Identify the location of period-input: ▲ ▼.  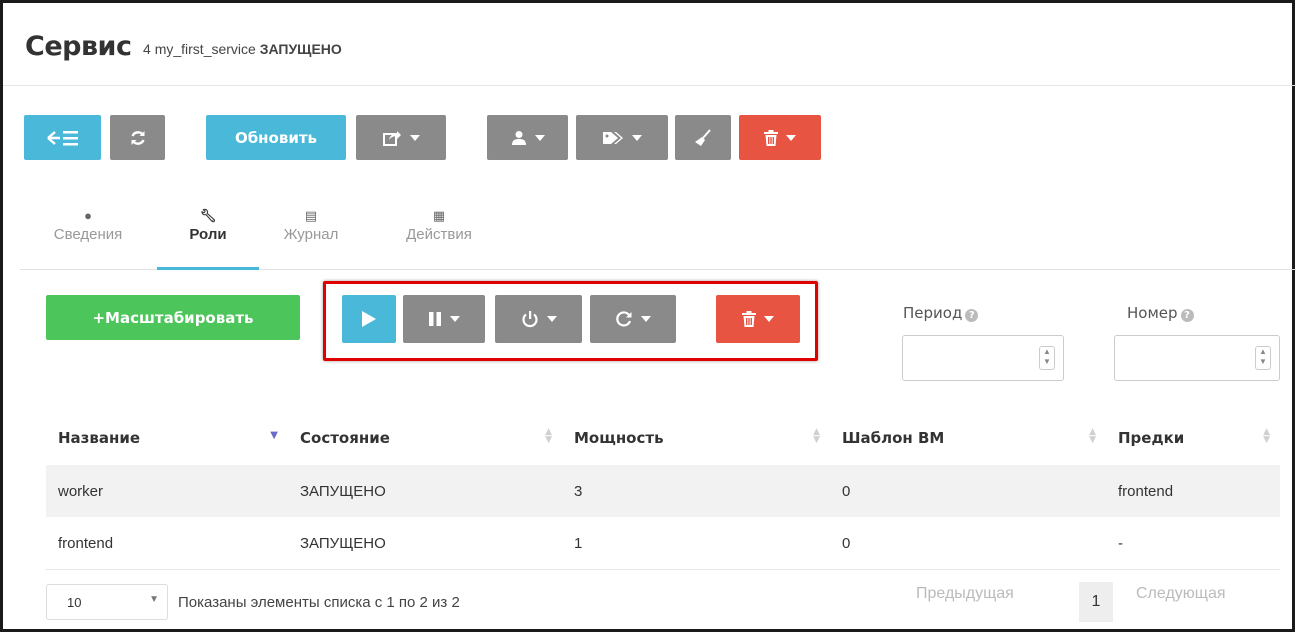
(983, 358).